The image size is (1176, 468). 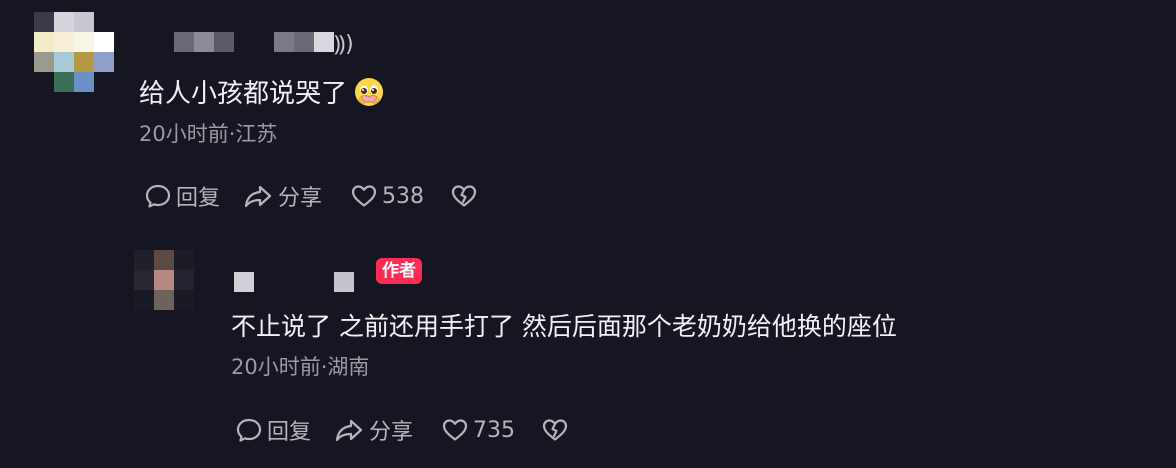 What do you see at coordinates (269, 44) in the screenshot?
I see `username-blurred: ⸩)` at bounding box center [269, 44].